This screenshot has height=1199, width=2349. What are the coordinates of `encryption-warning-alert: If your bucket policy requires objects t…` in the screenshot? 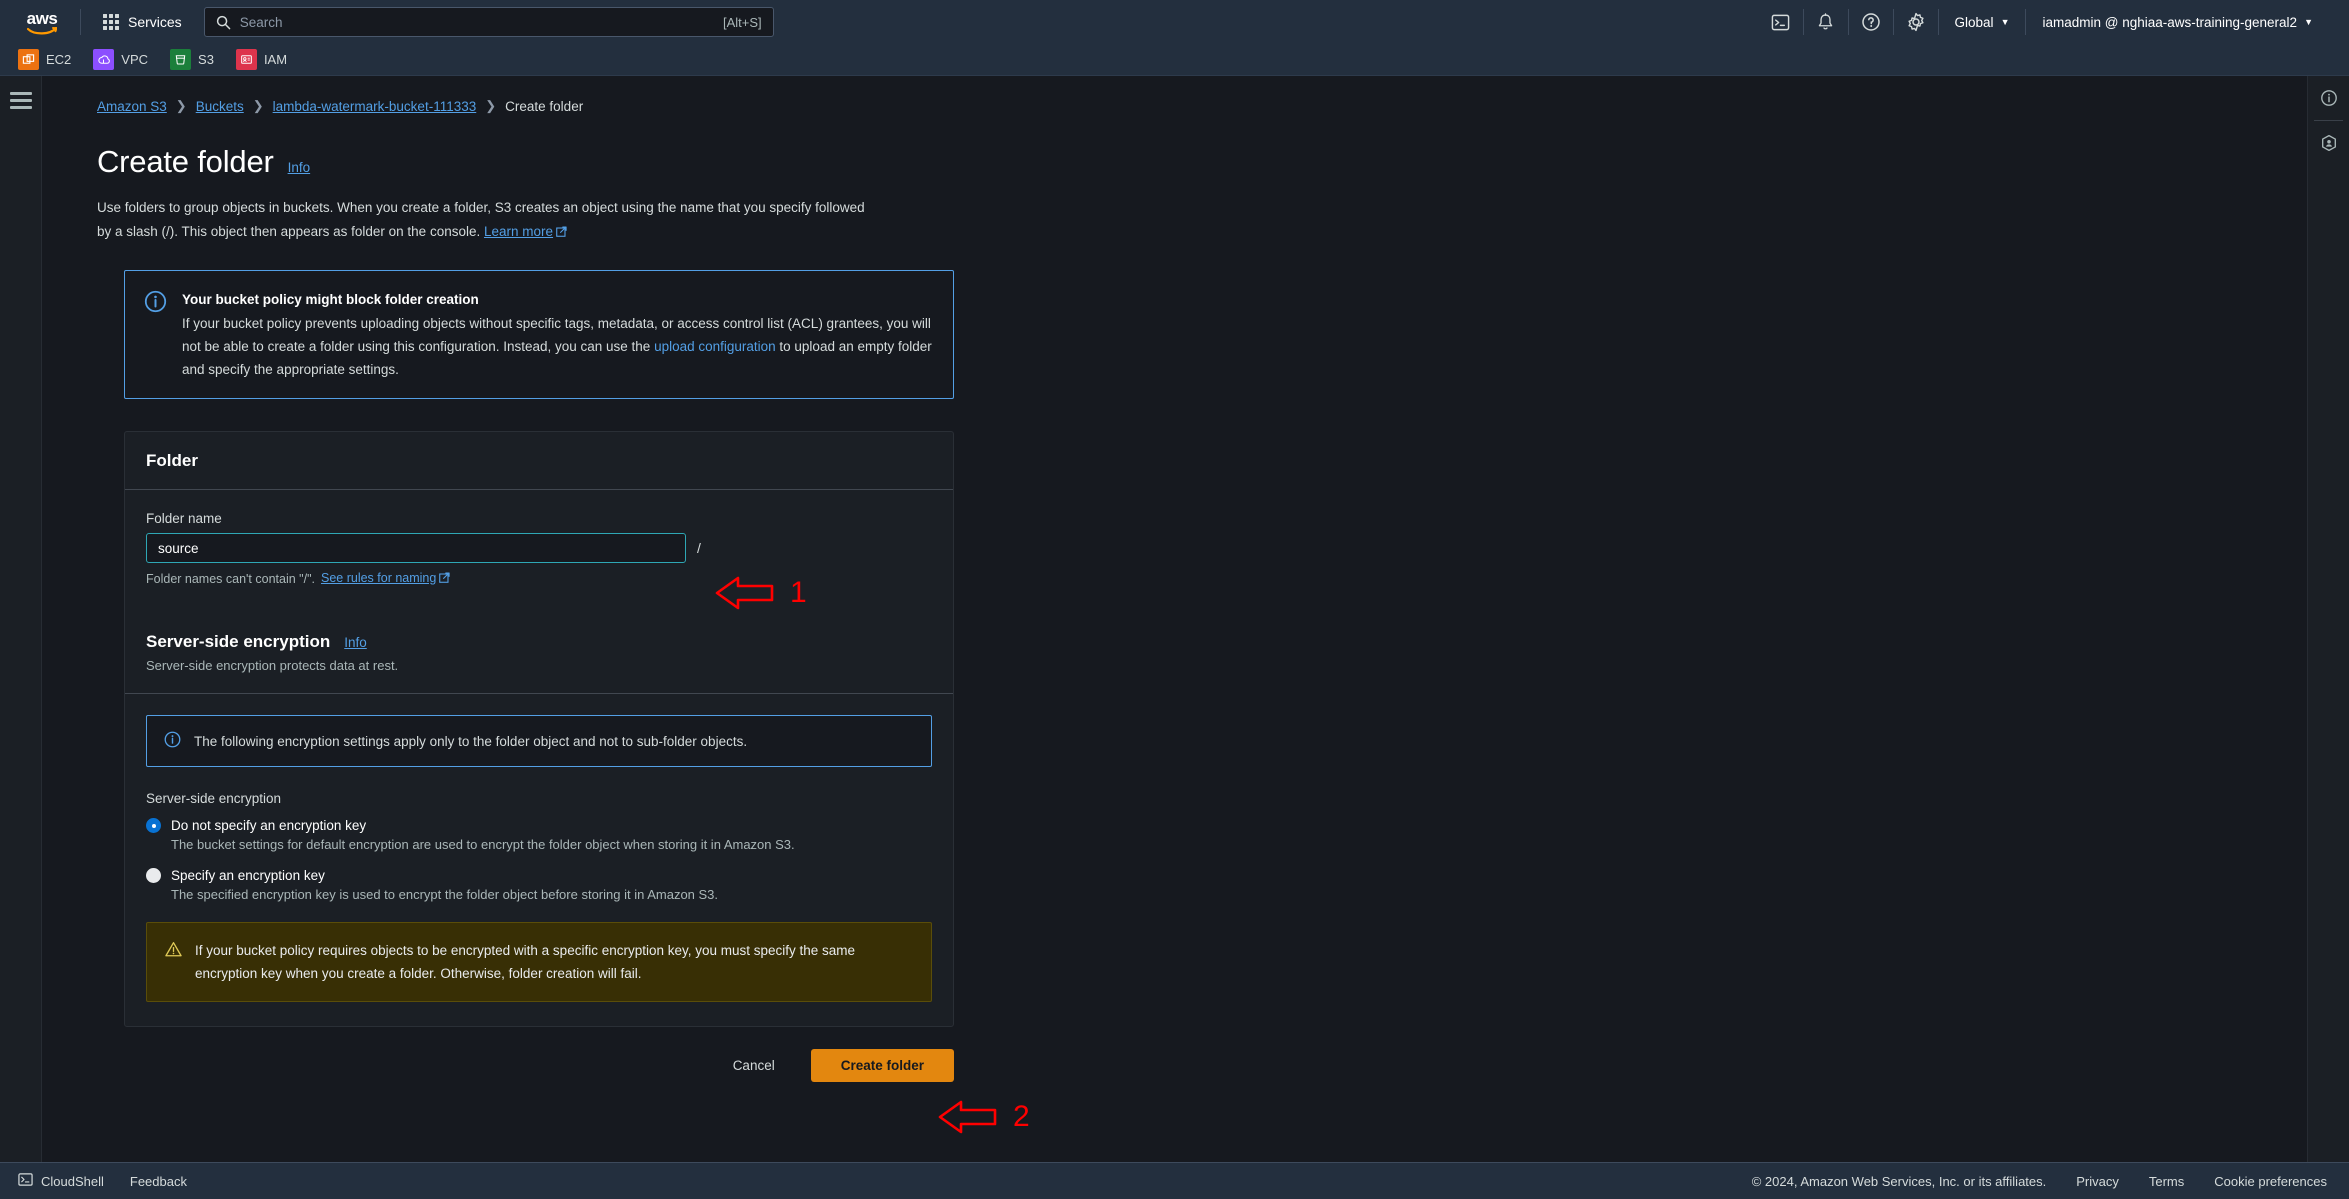 It's located at (539, 962).